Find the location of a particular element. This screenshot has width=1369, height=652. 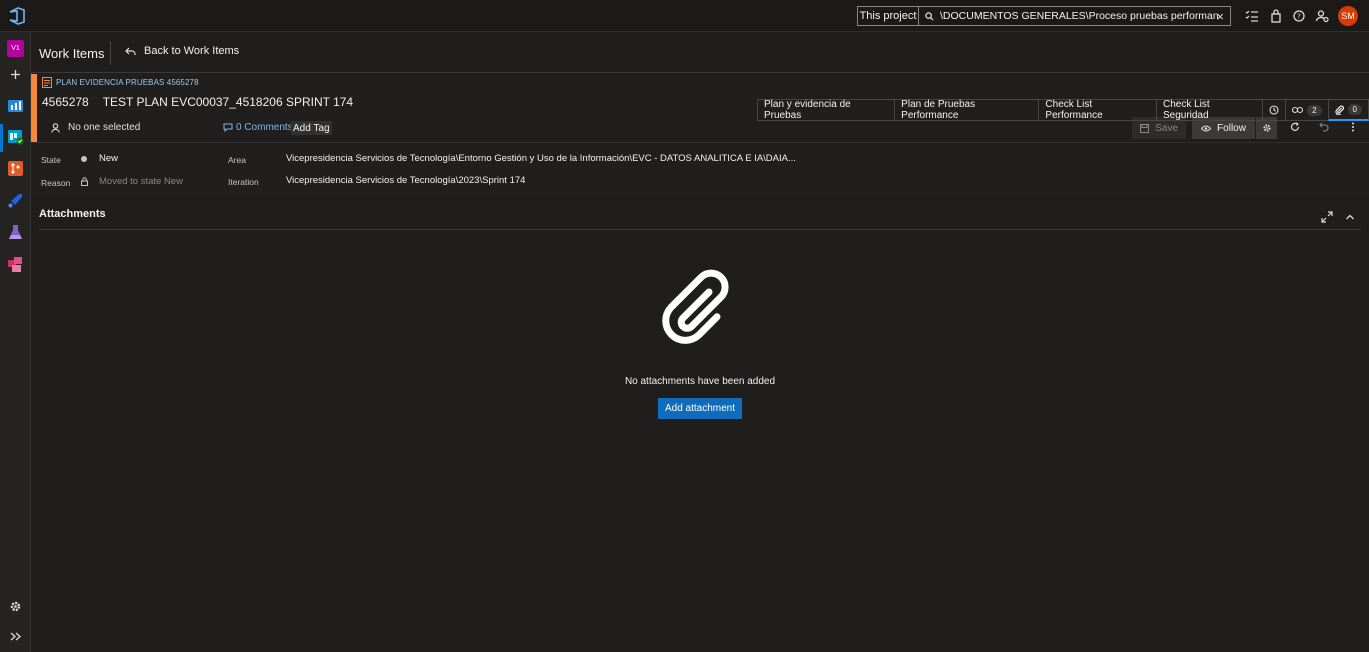

tab-check-list-performance: Check List Performance is located at coordinates (1097, 110).